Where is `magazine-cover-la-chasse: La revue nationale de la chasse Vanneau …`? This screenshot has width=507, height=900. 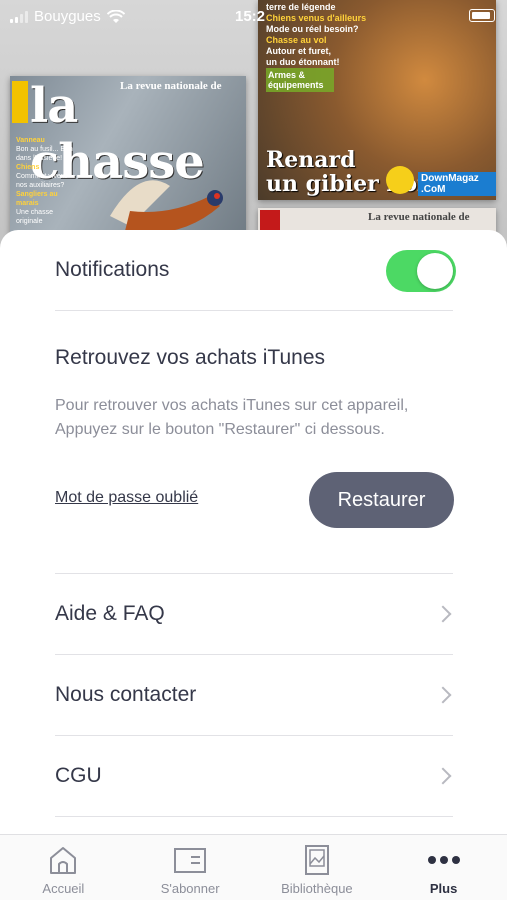 magazine-cover-la-chasse: La revue nationale de la chasse Vanneau … is located at coordinates (128, 161).